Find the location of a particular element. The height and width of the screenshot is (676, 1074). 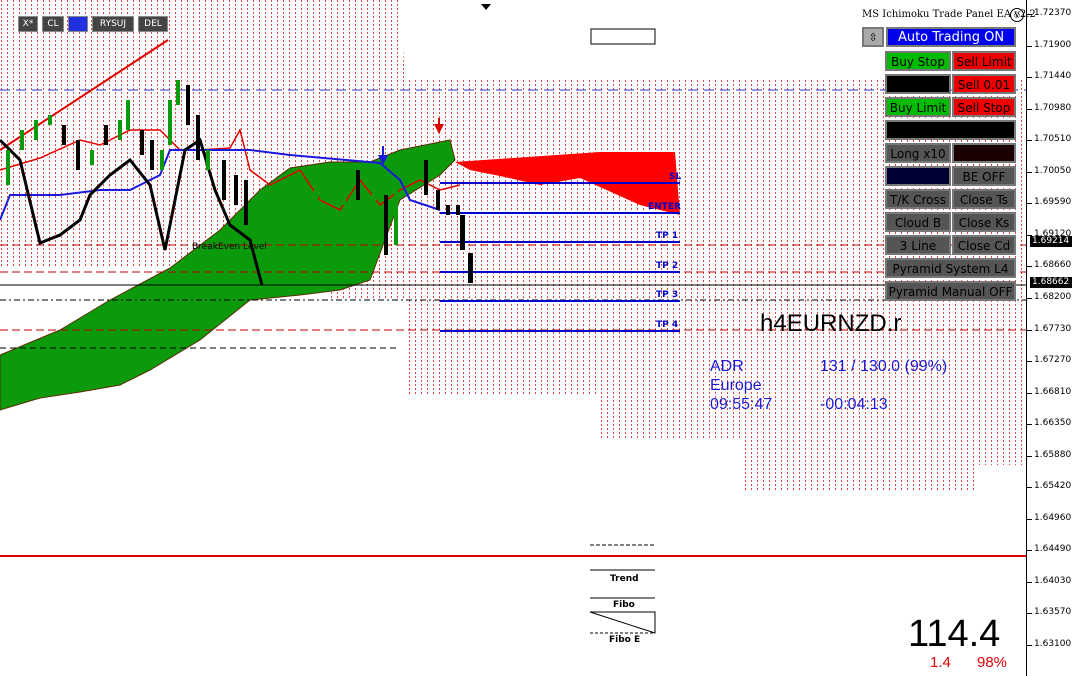

tp3-label: TP 3 is located at coordinates (667, 295).